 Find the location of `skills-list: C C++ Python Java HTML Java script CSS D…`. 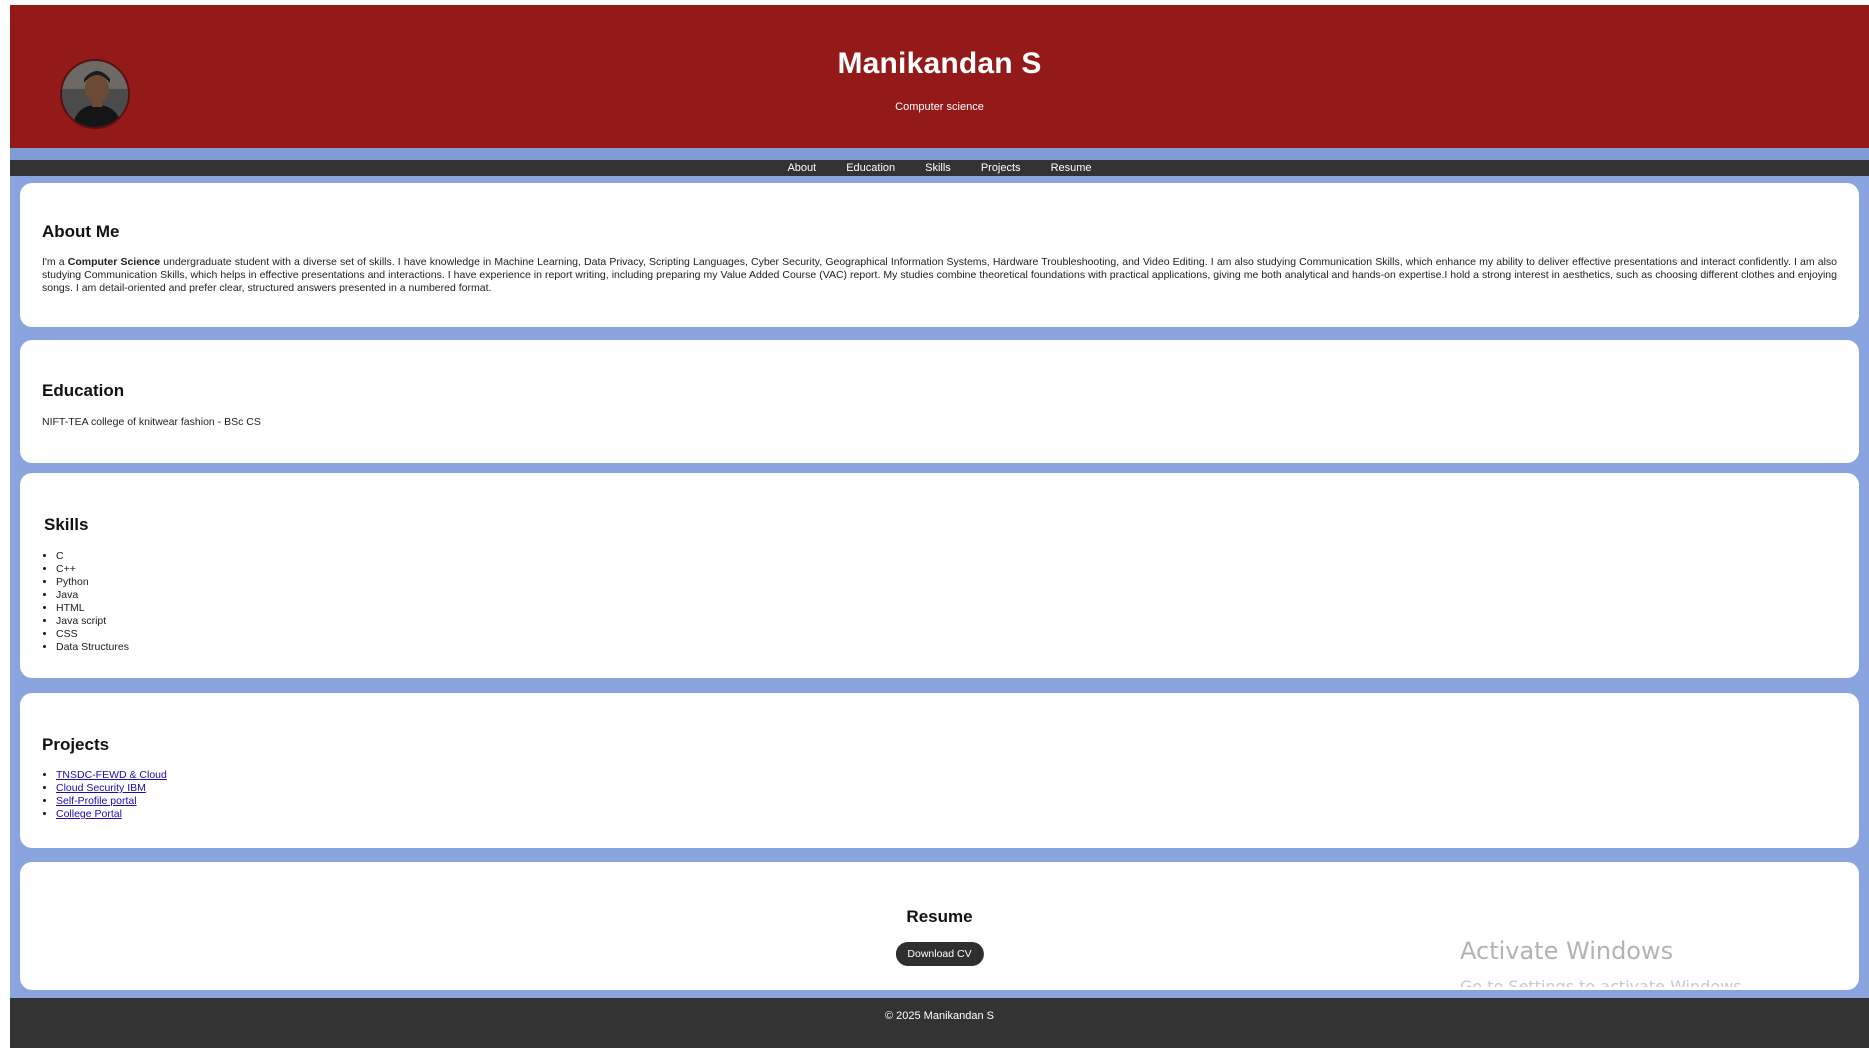

skills-list: C C++ Python Java HTML Java script CSS D… is located at coordinates (92, 602).